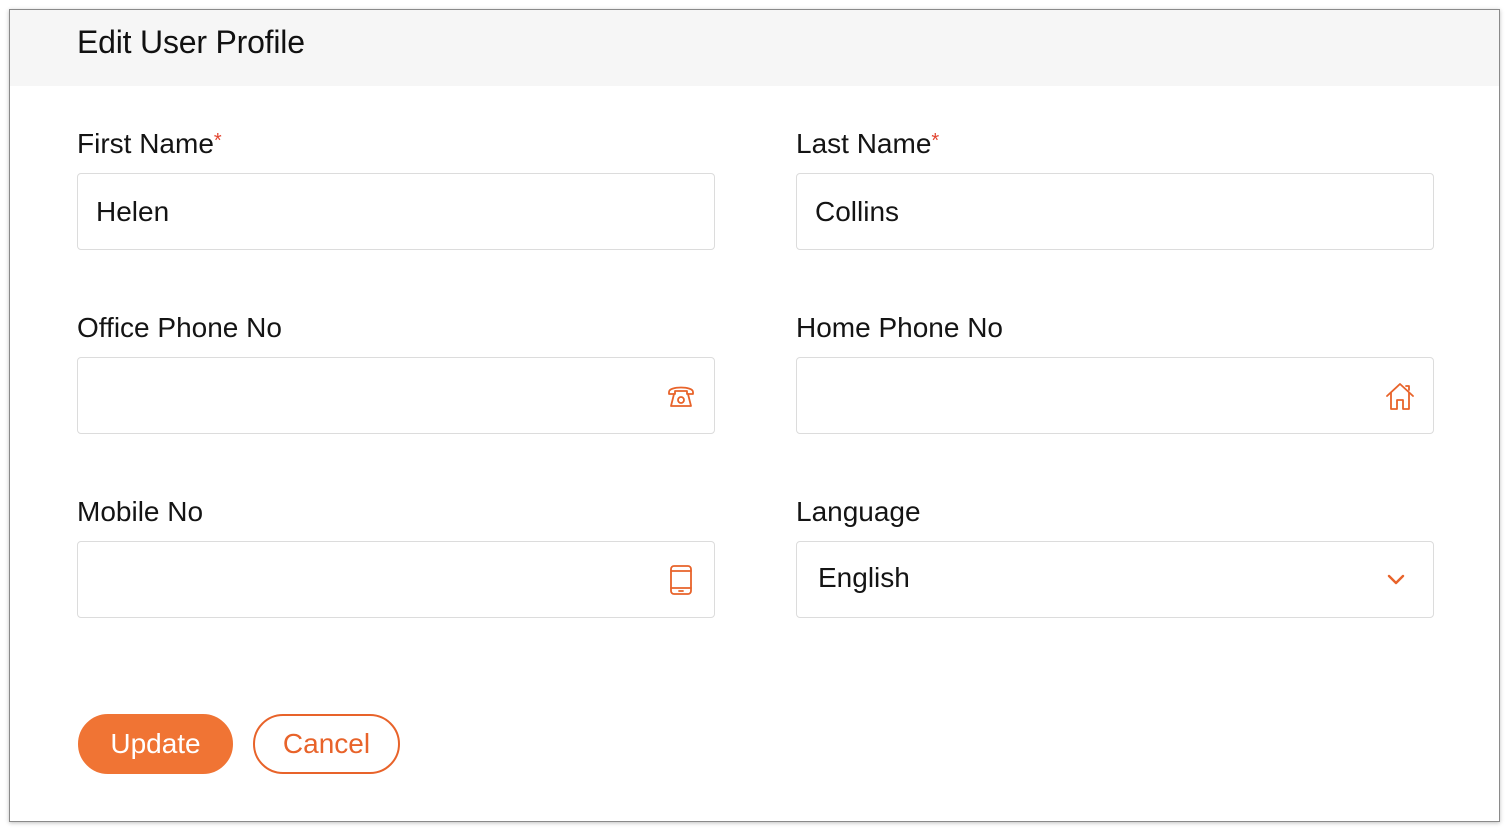  I want to click on last-name-input, so click(1115, 211).